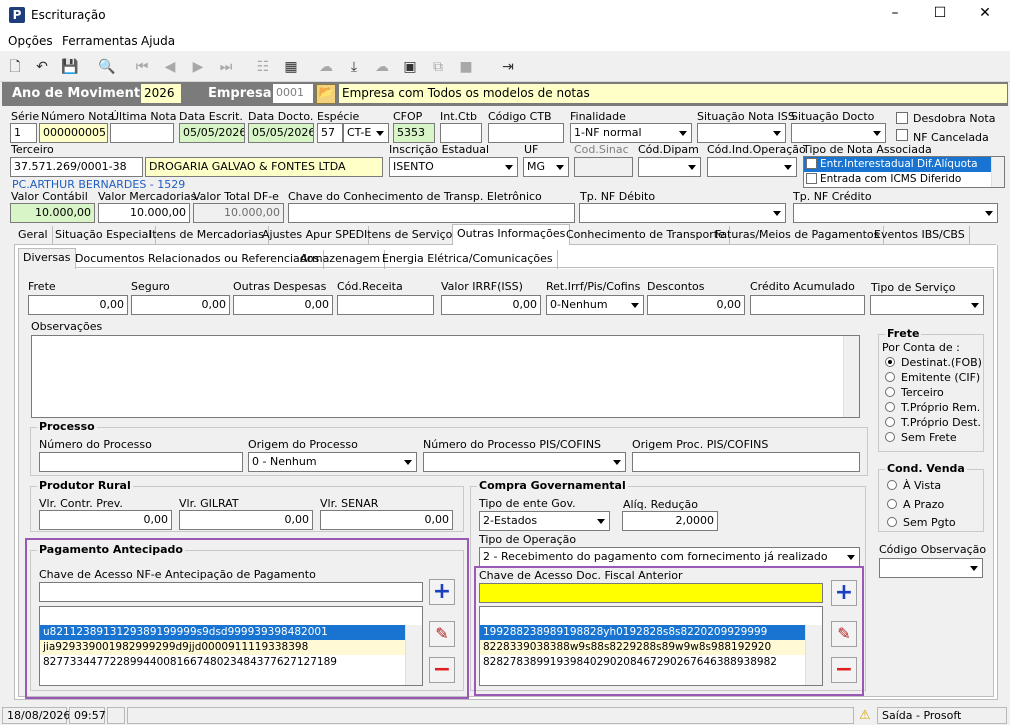 This screenshot has height=725, width=1010. What do you see at coordinates (414, 133) in the screenshot?
I see `cfop-field: 5353` at bounding box center [414, 133].